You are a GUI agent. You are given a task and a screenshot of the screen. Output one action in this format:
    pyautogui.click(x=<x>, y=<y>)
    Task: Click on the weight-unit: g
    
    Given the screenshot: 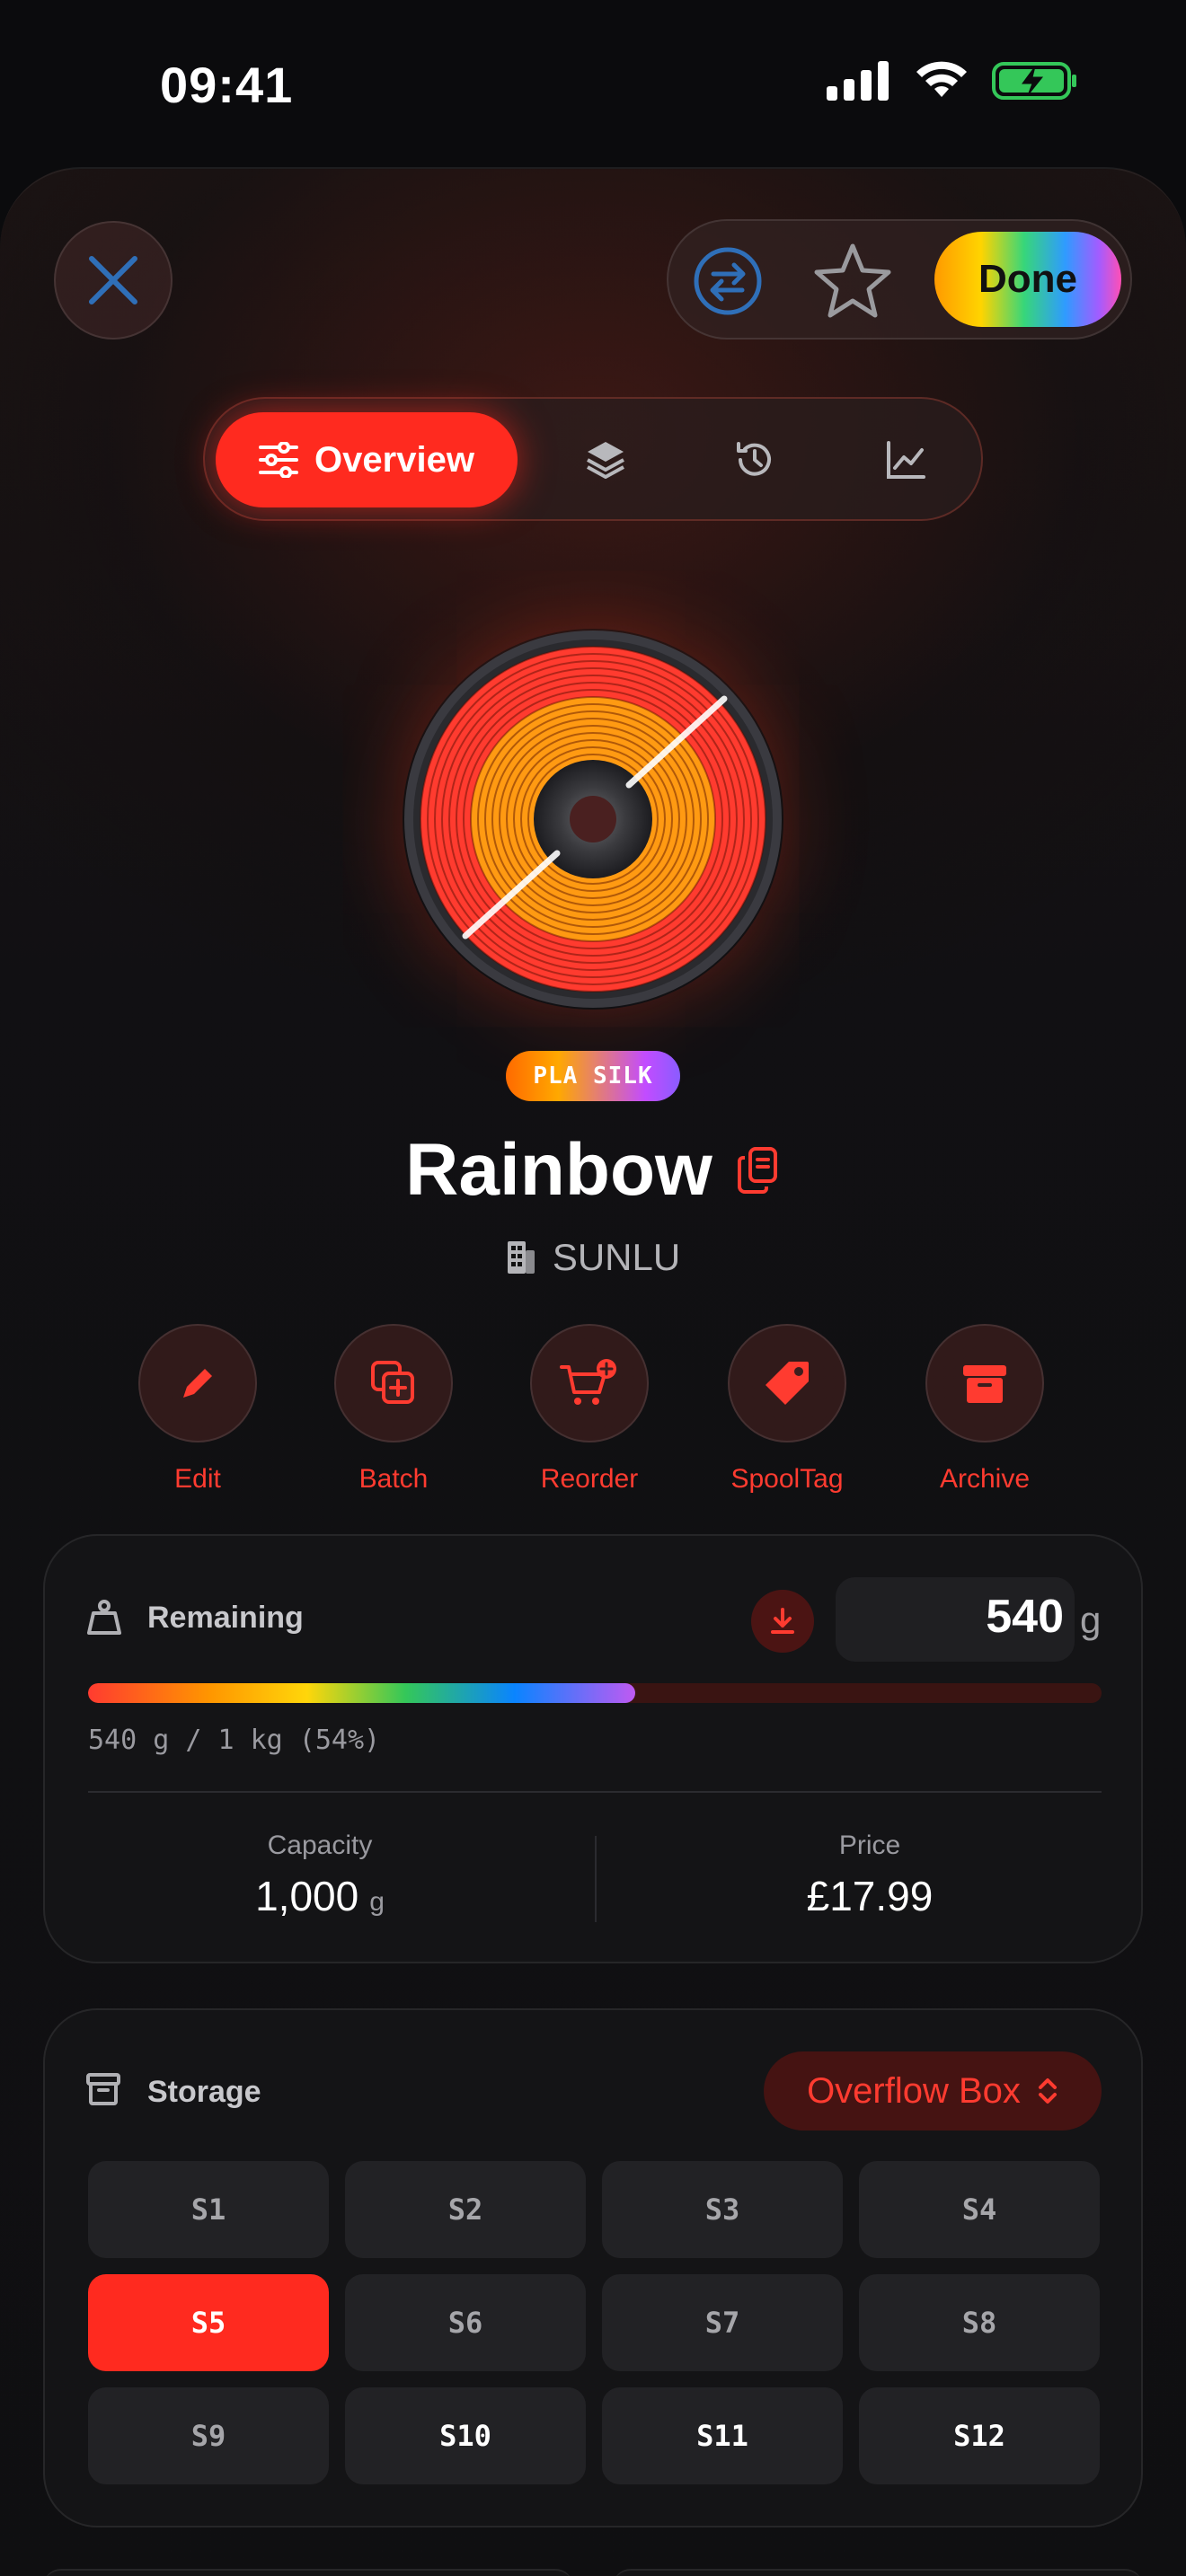 What is the action you would take?
    pyautogui.click(x=1091, y=1620)
    